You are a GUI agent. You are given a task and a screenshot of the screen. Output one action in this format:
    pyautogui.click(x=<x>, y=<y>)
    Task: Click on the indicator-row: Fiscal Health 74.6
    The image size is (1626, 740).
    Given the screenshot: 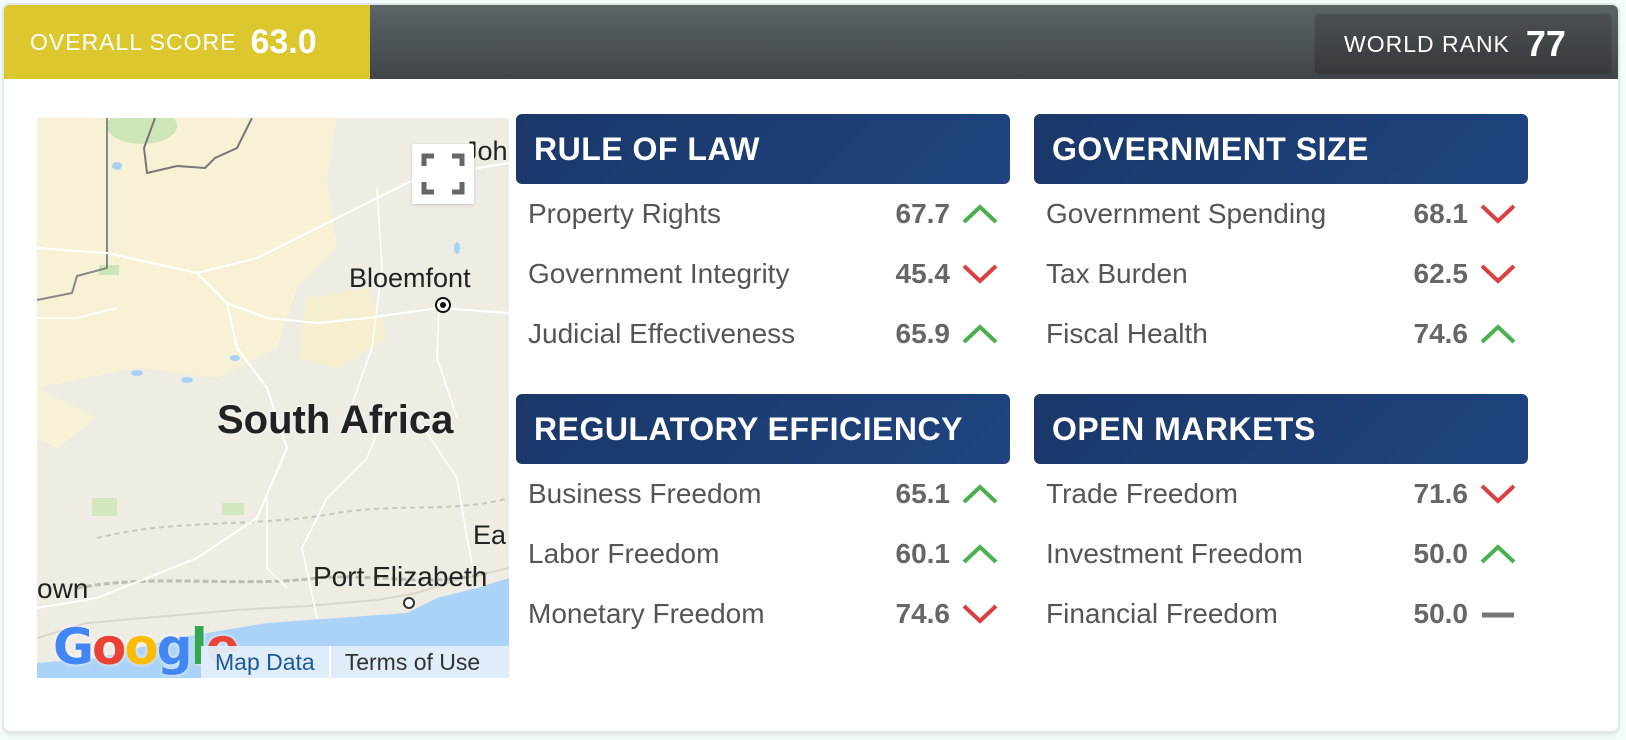 What is the action you would take?
    pyautogui.click(x=1281, y=334)
    